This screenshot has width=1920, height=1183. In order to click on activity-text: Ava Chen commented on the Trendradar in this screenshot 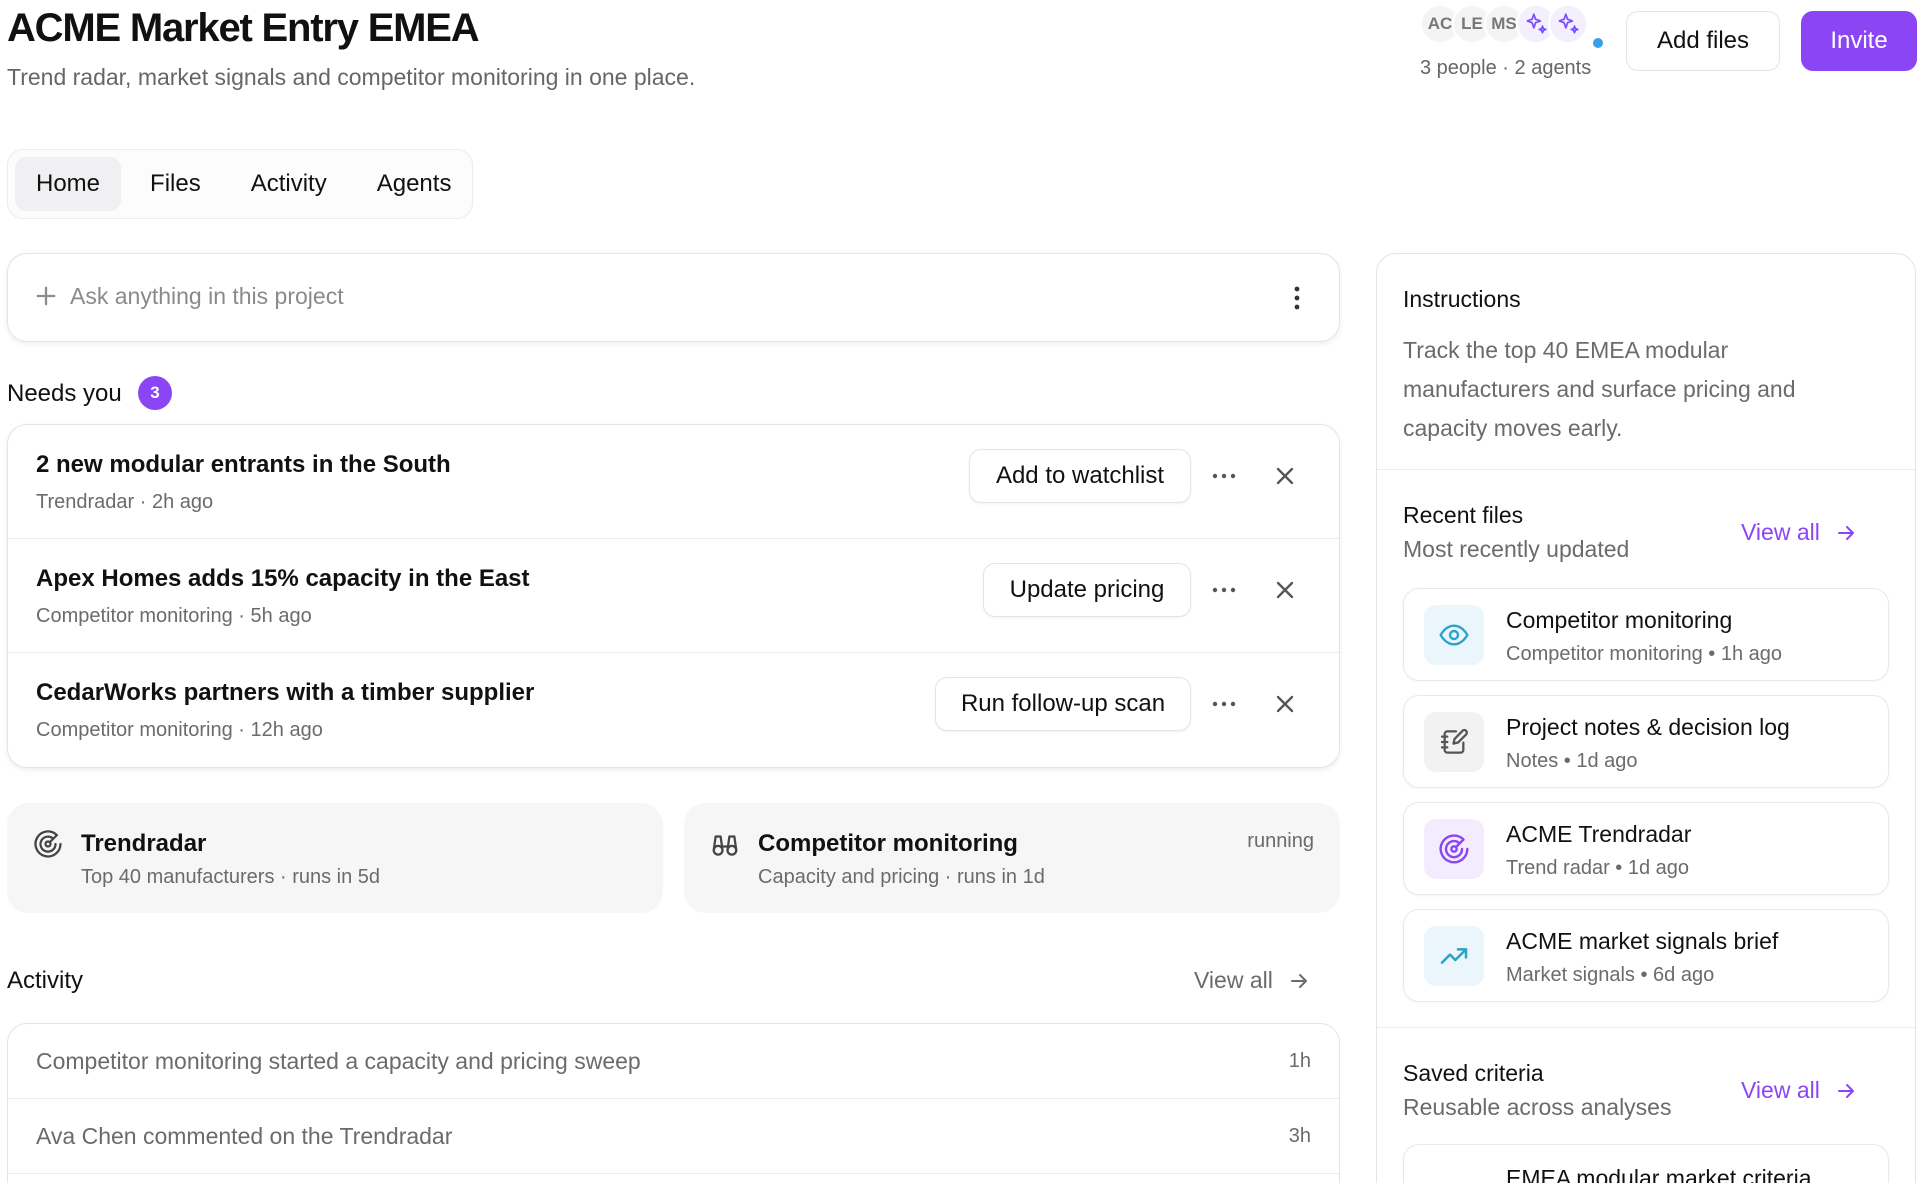, I will do `click(244, 1136)`.